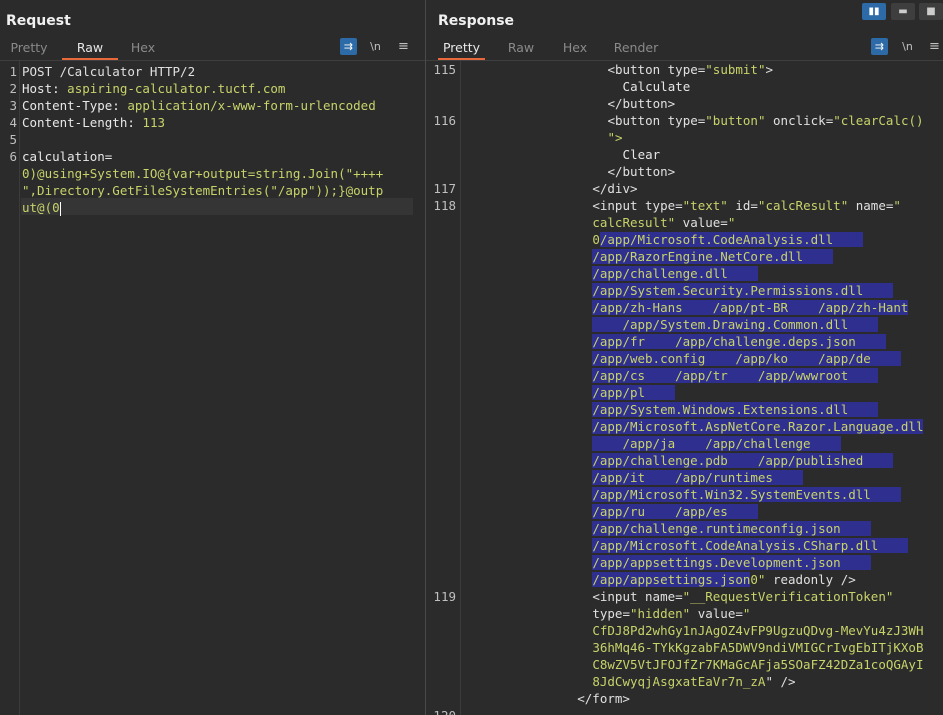 This screenshot has height=715, width=943. I want to click on line-number: 4, so click(13, 122).